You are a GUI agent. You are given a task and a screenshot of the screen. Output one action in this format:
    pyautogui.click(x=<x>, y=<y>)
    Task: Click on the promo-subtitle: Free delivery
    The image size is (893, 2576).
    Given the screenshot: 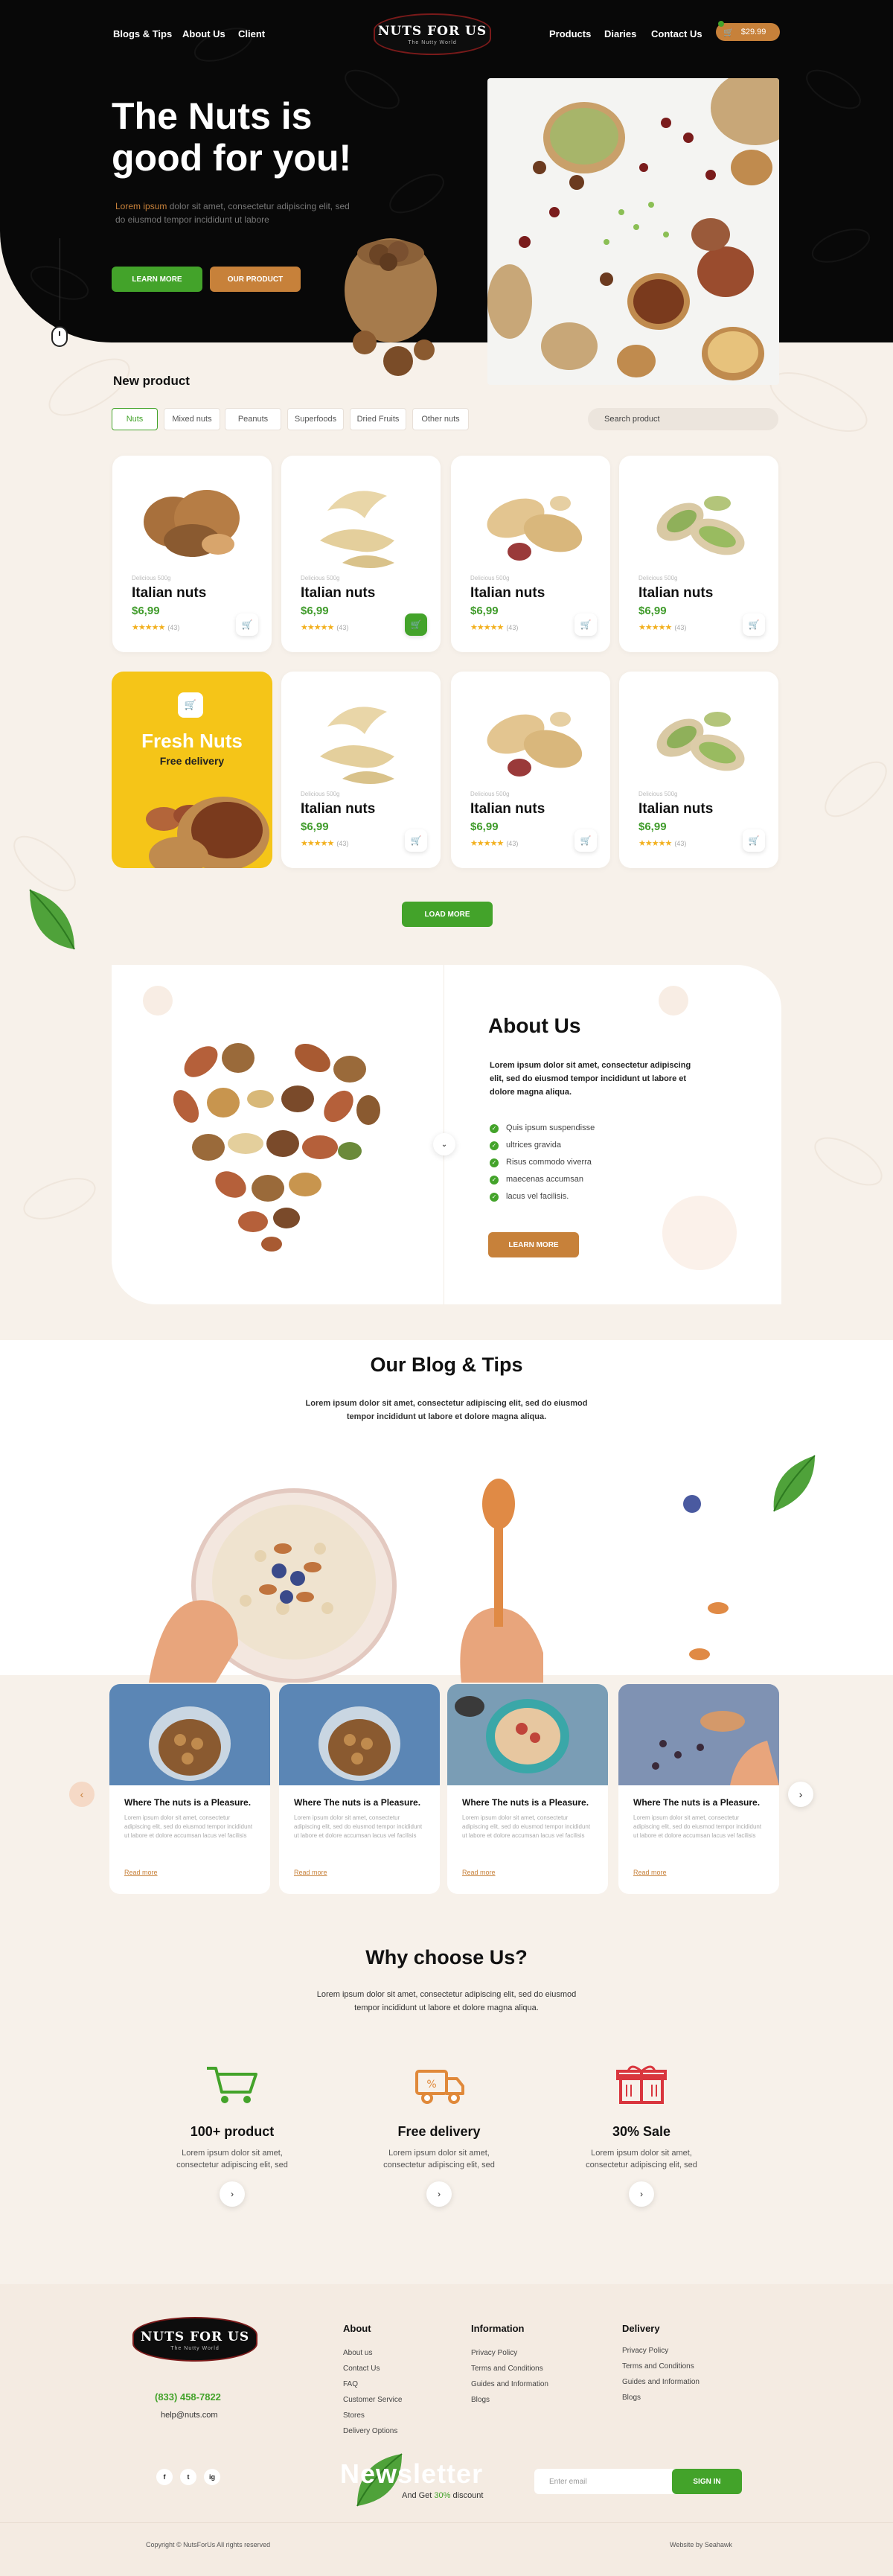 What is the action you would take?
    pyautogui.click(x=192, y=761)
    